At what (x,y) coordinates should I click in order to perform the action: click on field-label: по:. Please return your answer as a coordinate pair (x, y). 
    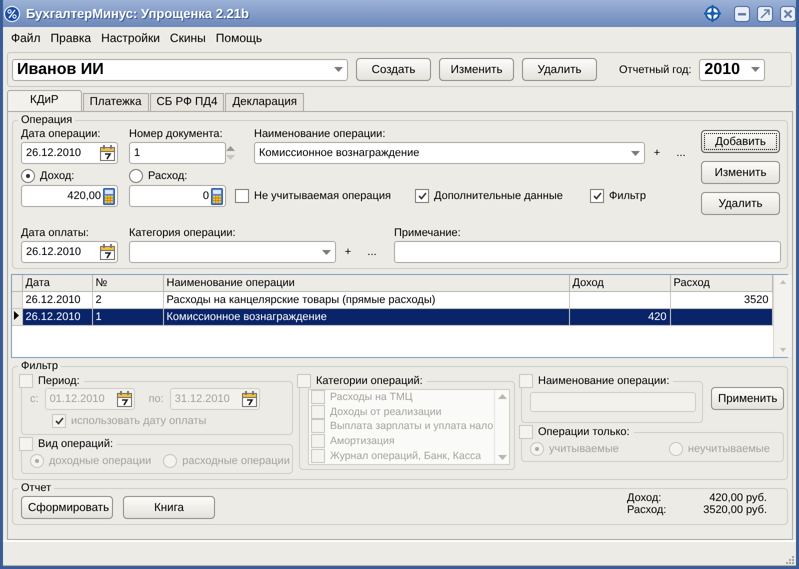
    Looking at the image, I should click on (156, 399).